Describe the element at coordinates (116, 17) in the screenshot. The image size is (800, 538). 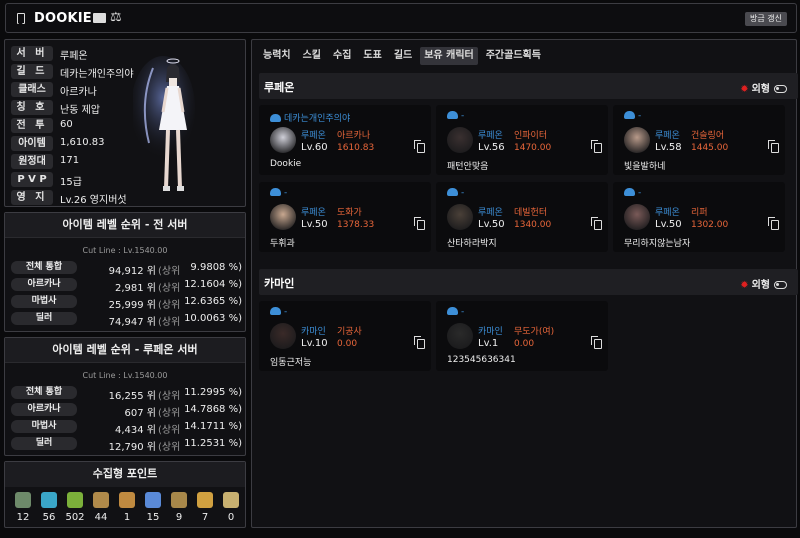
I see `scale-icon: ⚖` at that location.